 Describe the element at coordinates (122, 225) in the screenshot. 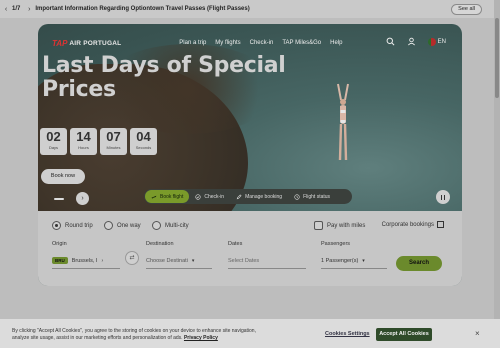

I see `trip-one-way: One way` at that location.